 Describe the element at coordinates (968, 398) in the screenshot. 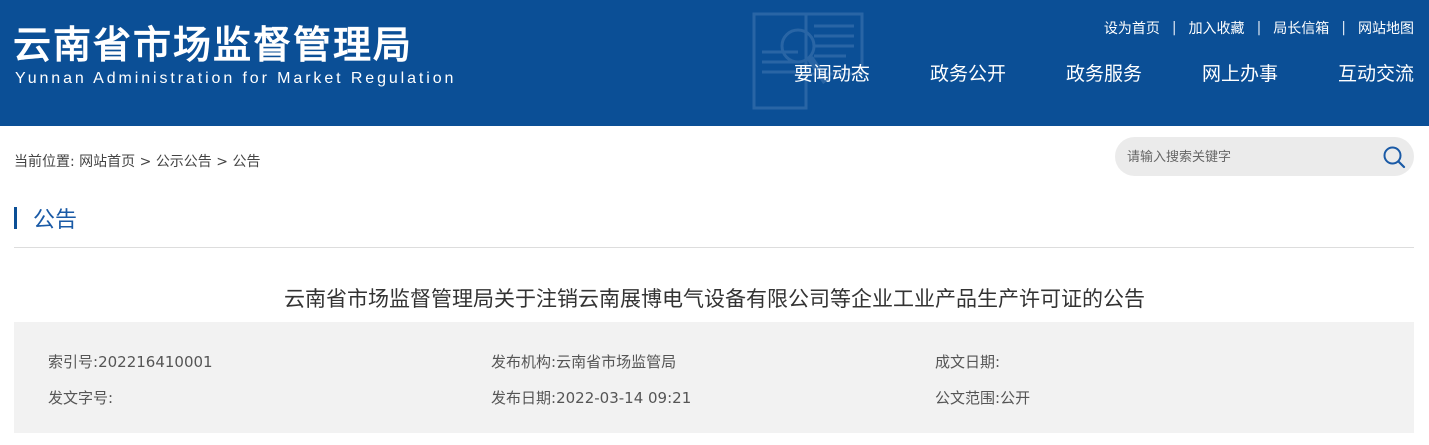

I see `meta-label: 公文范围:` at that location.